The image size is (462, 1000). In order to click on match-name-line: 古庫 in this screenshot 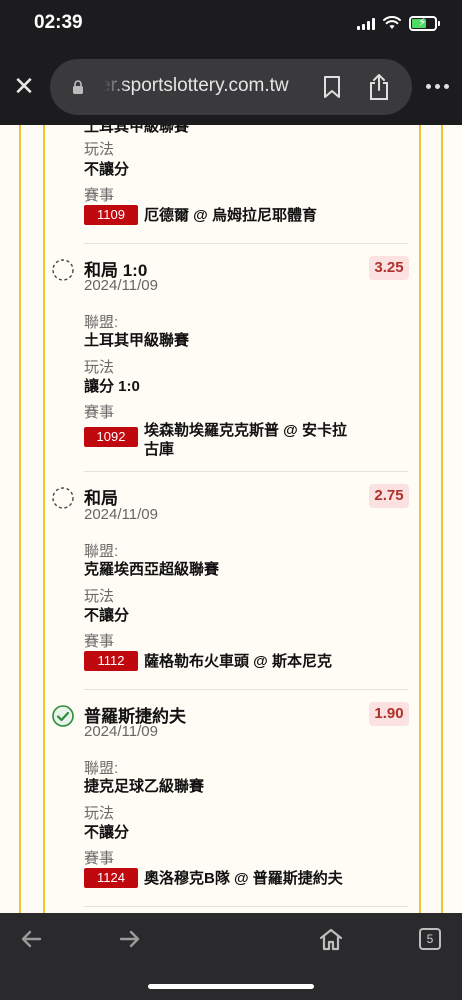, I will do `click(159, 449)`.